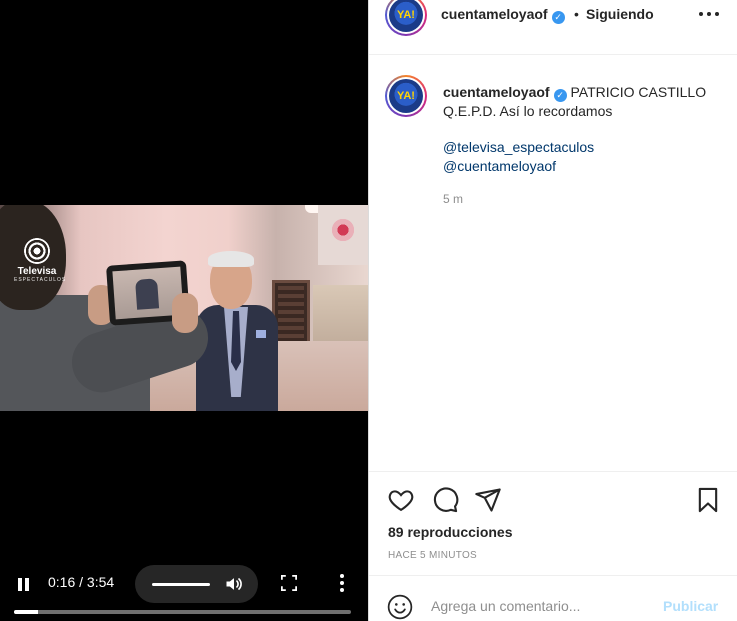 This screenshot has width=737, height=621. What do you see at coordinates (558, 17) in the screenshot?
I see `verified-icon: ✓` at bounding box center [558, 17].